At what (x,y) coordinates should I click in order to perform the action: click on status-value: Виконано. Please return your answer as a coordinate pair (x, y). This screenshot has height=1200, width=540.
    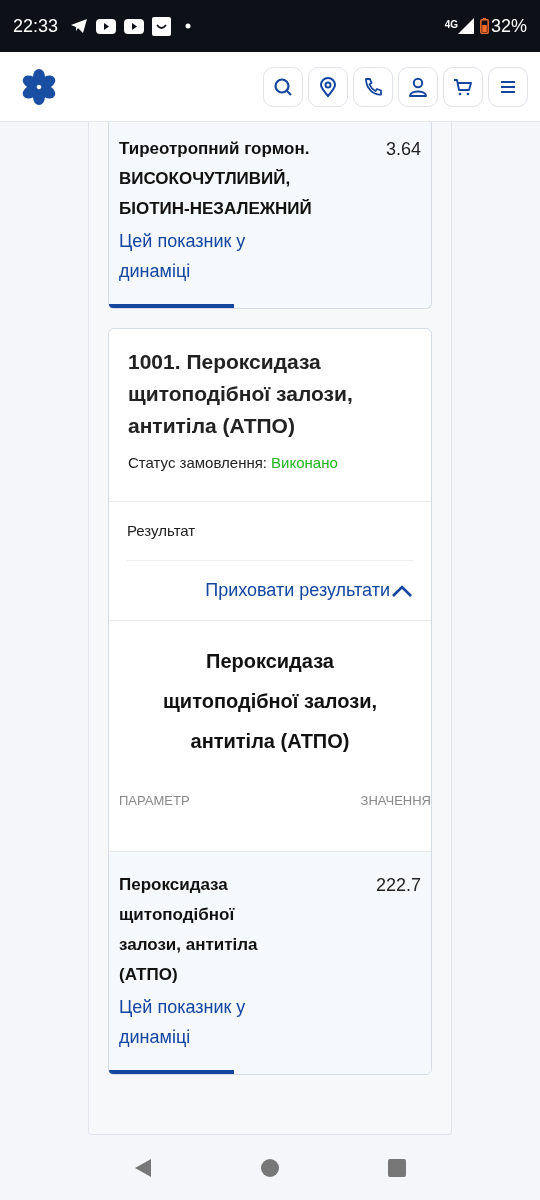
    Looking at the image, I should click on (304, 463).